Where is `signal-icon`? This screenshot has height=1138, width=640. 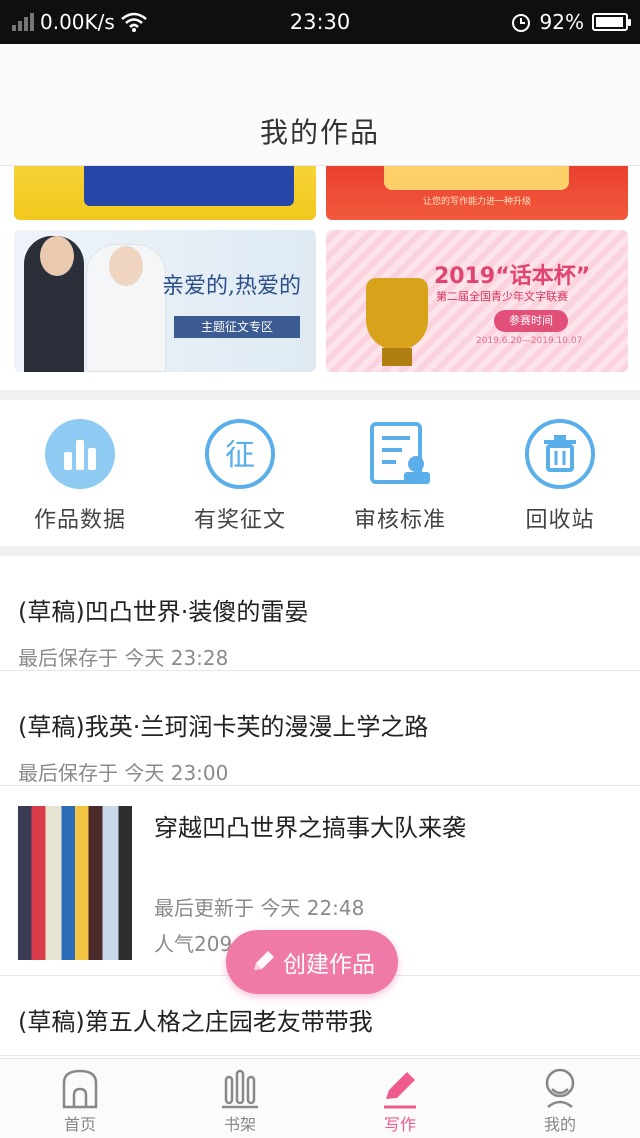 signal-icon is located at coordinates (23, 22).